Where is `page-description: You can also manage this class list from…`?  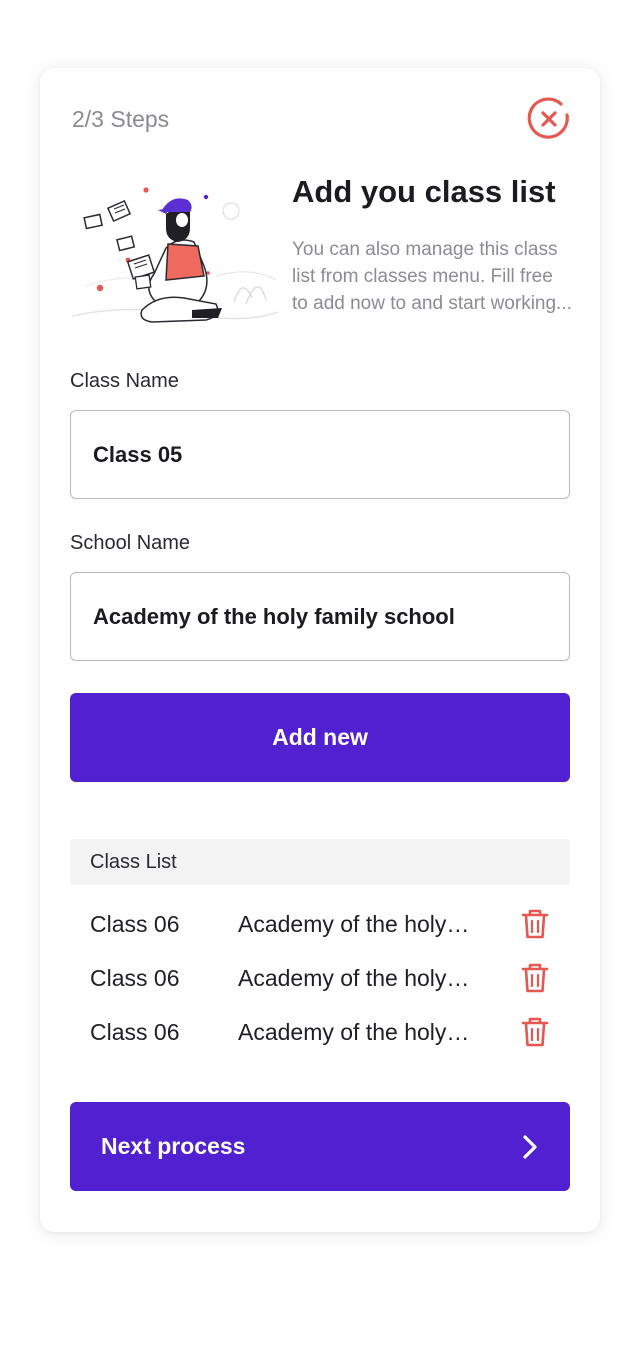 page-description: You can also manage this class list from… is located at coordinates (432, 276).